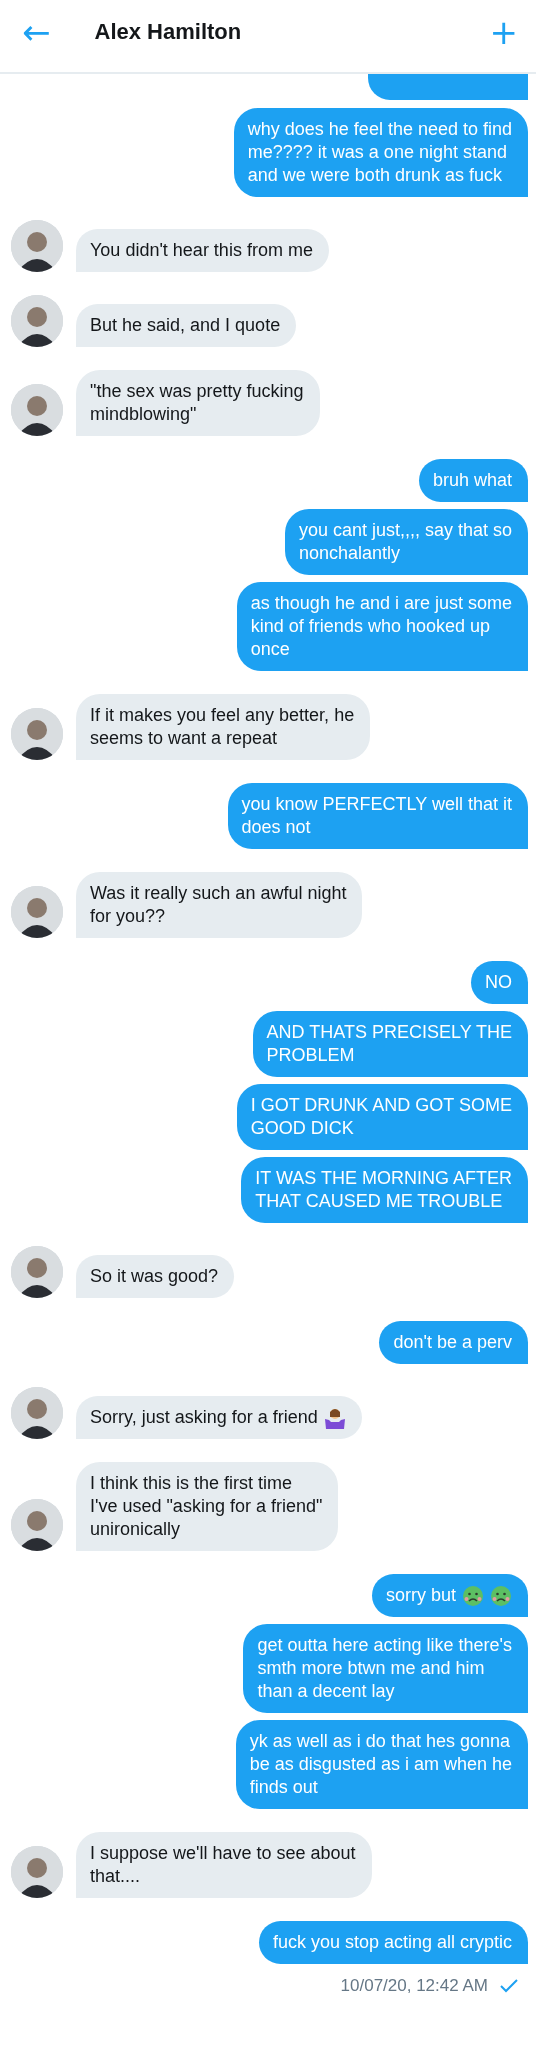 Image resolution: width=536 pixels, height=2048 pixels. Describe the element at coordinates (472, 480) in the screenshot. I see `message-text: bruh what` at that location.